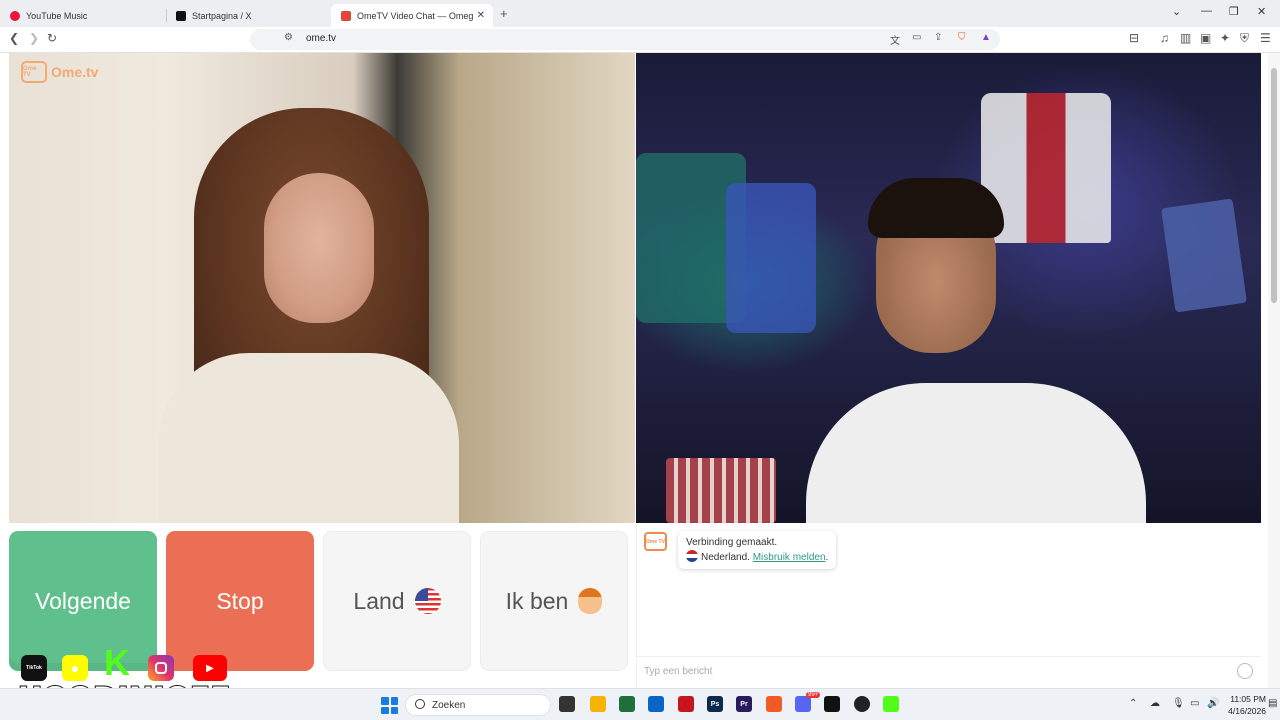  I want to click on connection-status: Verbinding gemaakt., so click(732, 542).